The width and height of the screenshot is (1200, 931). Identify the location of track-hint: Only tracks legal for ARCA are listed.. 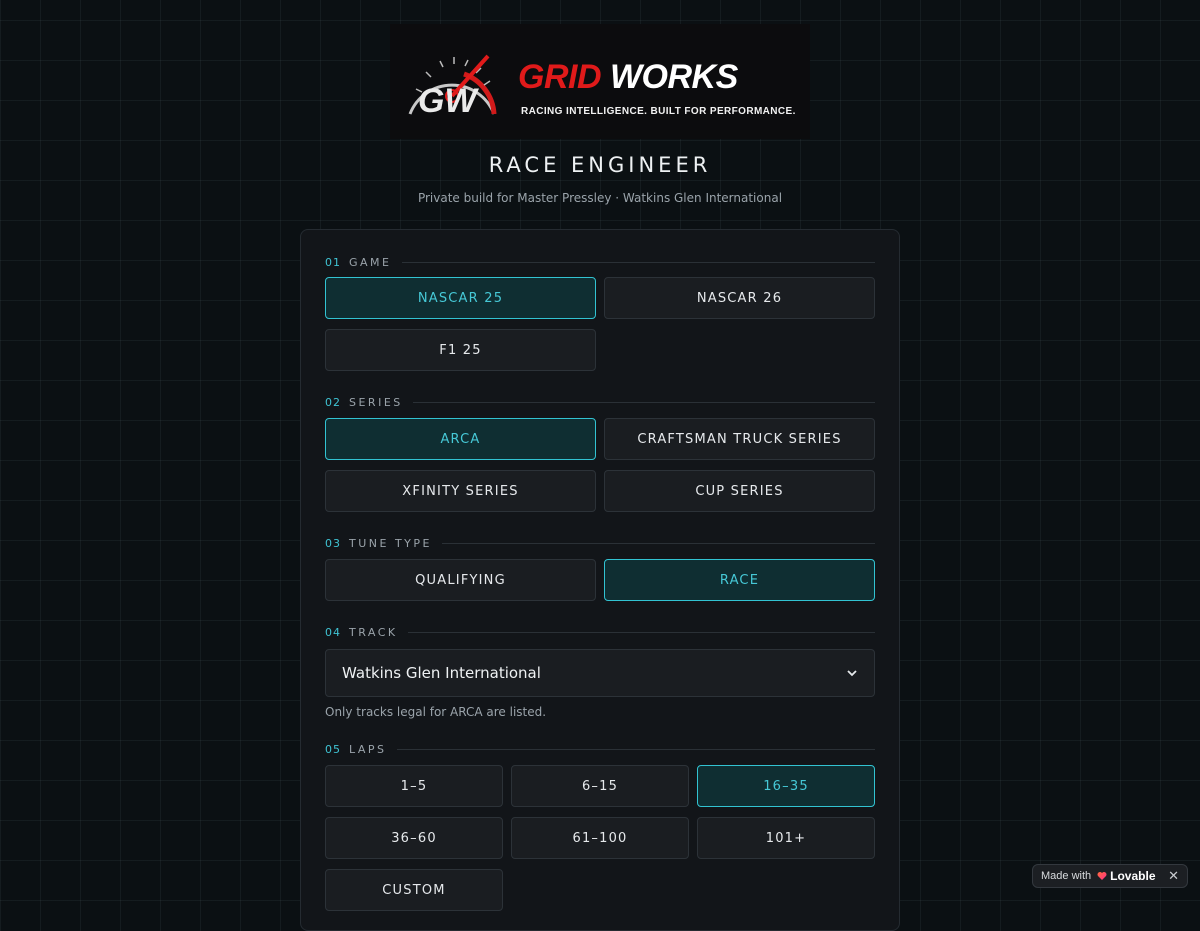
(436, 712).